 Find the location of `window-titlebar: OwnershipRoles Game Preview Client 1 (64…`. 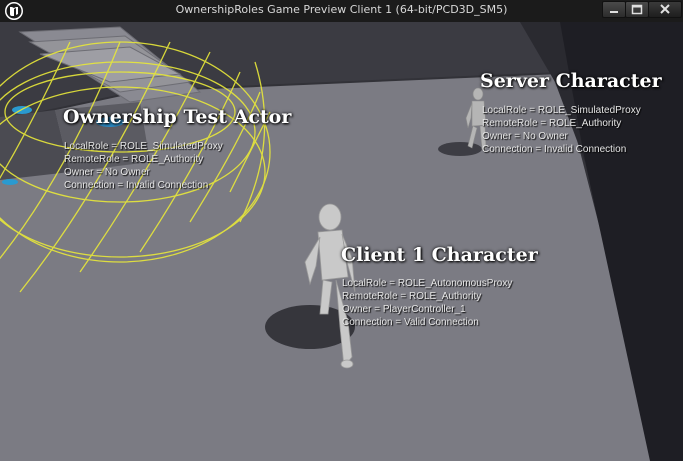

window-titlebar: OwnershipRoles Game Preview Client 1 (64… is located at coordinates (341, 11).